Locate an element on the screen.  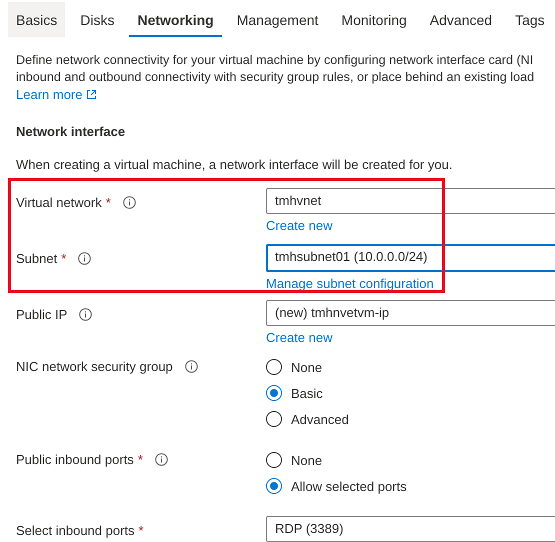
learn-more-link: Learn more is located at coordinates (57, 94).